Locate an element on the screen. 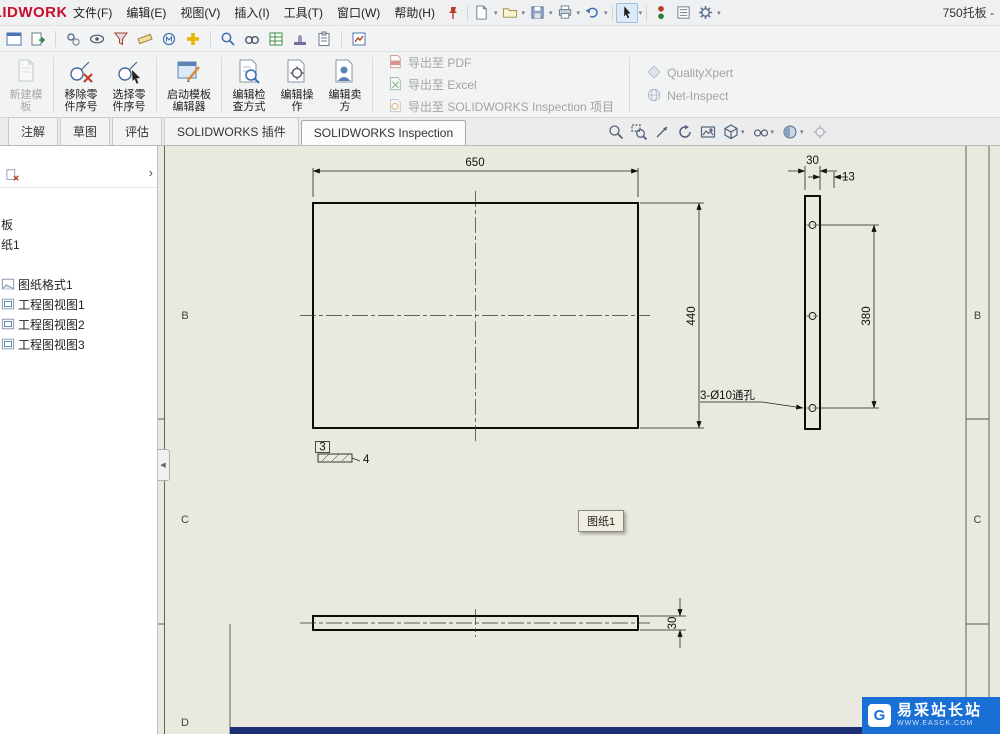 This screenshot has height=734, width=1000. tree-filter-icon is located at coordinates (13, 176).